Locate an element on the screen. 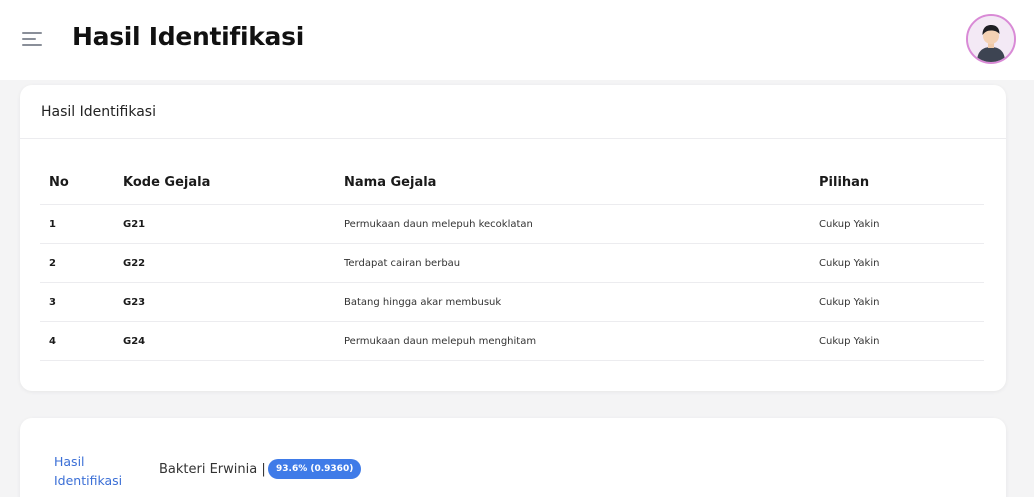 The height and width of the screenshot is (497, 1034). cell-kode-gejala: G24 is located at coordinates (134, 341).